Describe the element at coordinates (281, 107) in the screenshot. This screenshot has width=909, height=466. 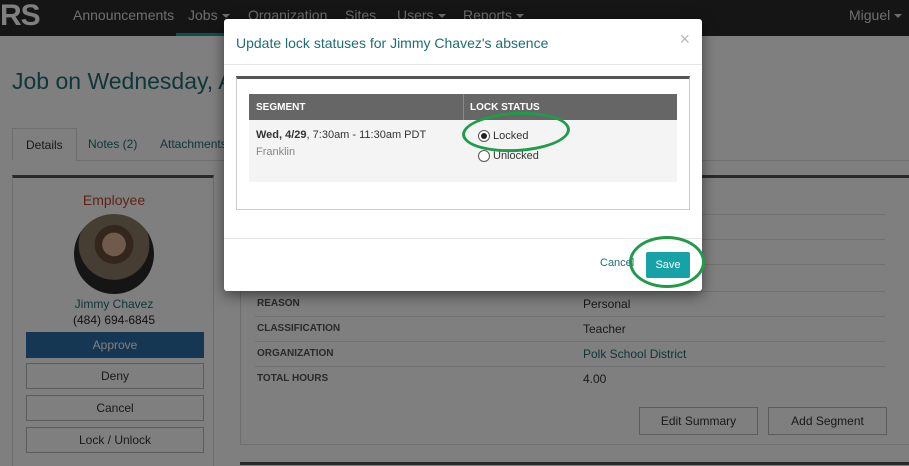
I see `column-header-segment: SEGMENT` at that location.